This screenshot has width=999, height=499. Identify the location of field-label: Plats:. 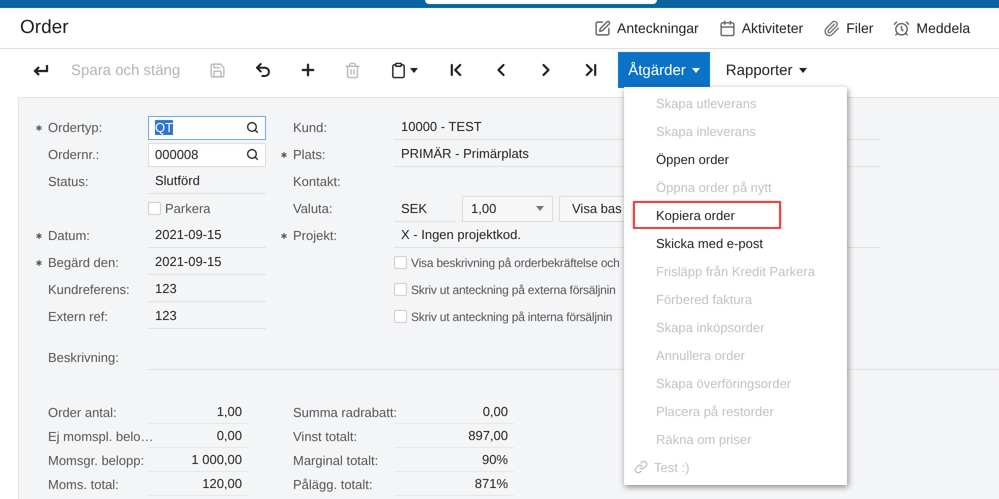
(310, 154).